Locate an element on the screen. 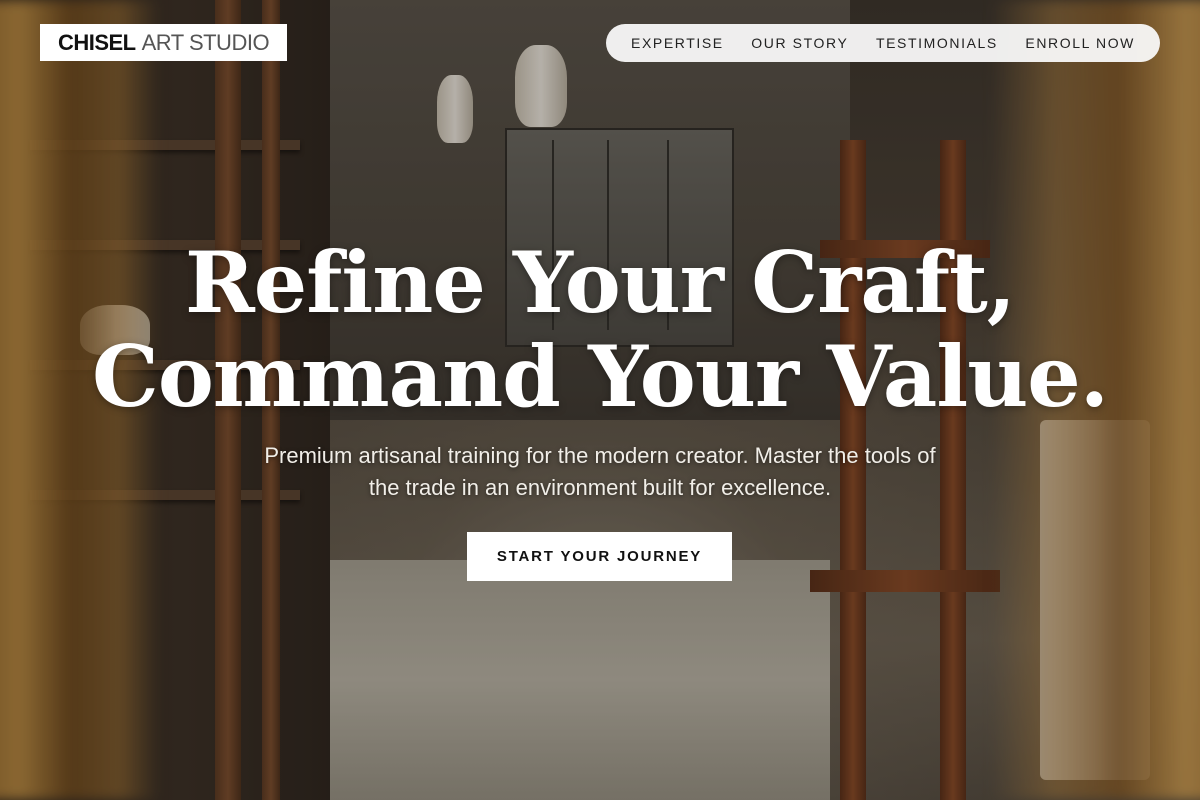 The width and height of the screenshot is (1200, 800). start-journey-button: START YOUR JOURNEY is located at coordinates (599, 556).